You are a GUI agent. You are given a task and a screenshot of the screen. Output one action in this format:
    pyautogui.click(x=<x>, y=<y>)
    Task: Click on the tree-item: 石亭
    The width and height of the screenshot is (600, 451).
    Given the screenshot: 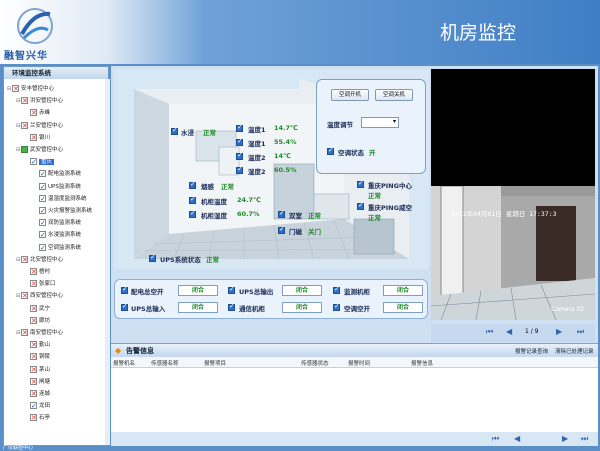 What is the action you would take?
    pyautogui.click(x=37, y=418)
    